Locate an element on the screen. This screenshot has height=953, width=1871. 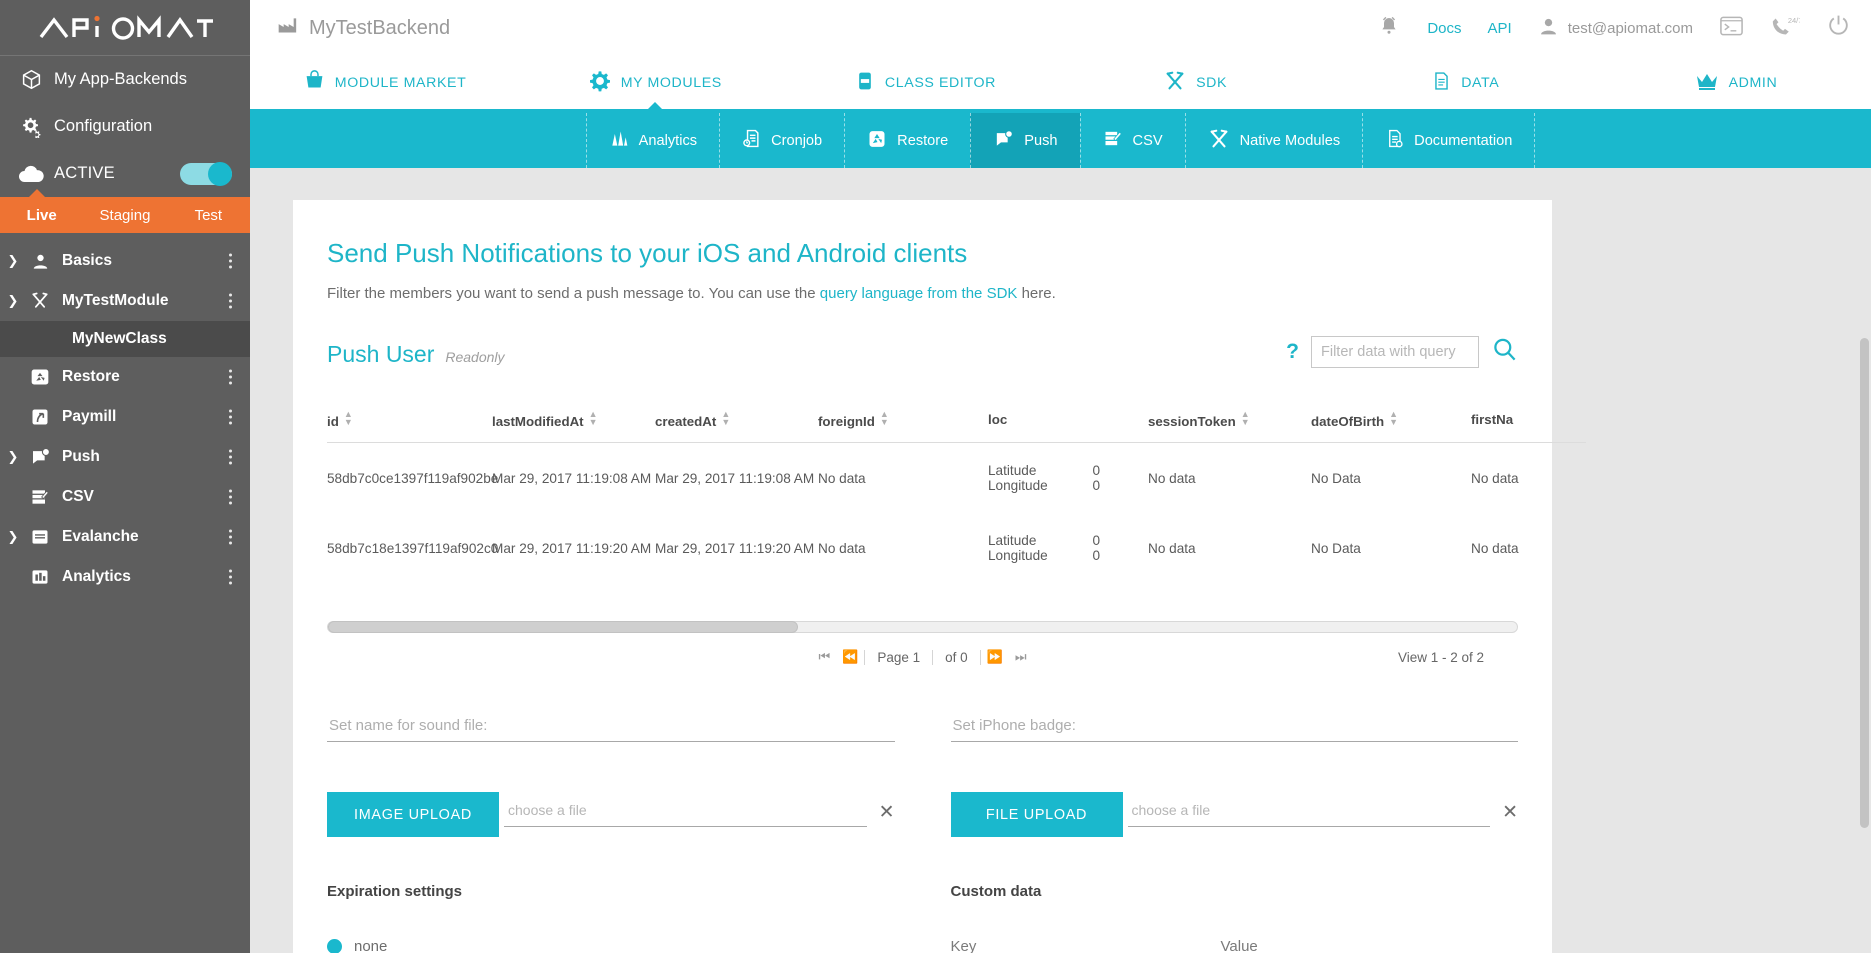
page-scrollbar-thumb is located at coordinates (1864, 583).